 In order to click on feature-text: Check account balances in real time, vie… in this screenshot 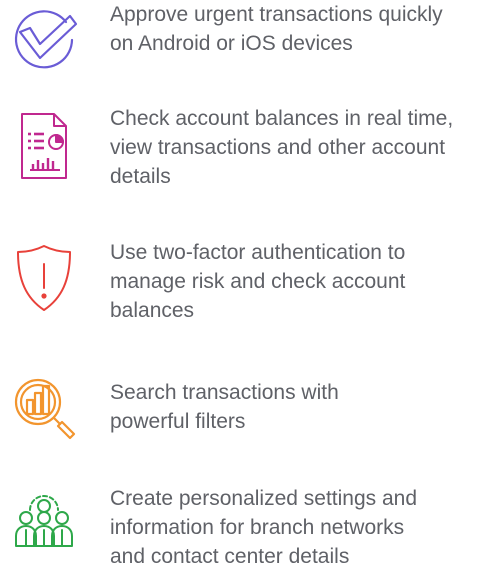, I will do `click(282, 147)`.